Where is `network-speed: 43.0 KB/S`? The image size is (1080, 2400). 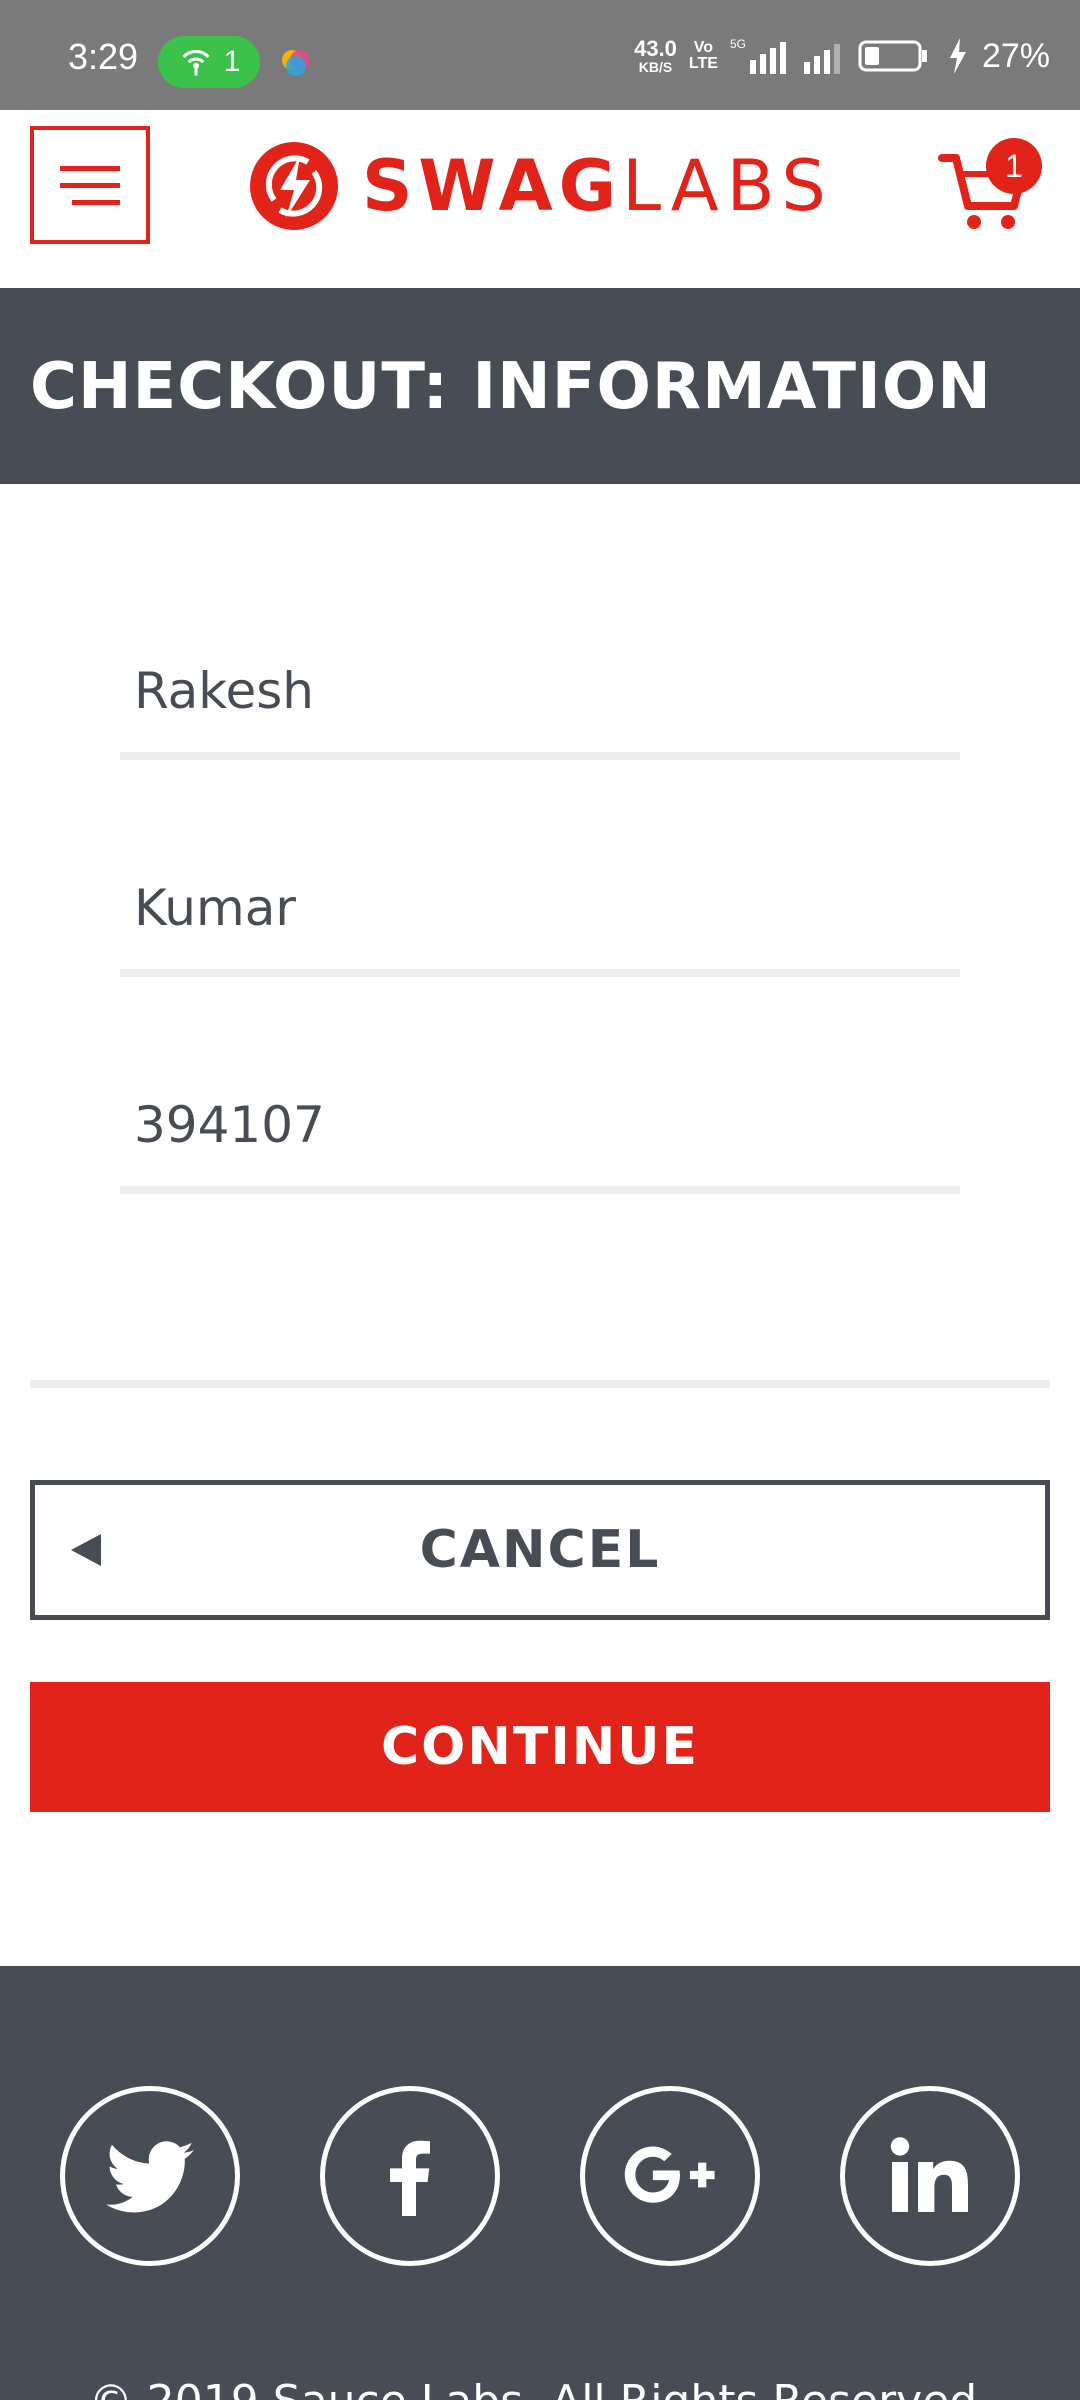 network-speed: 43.0 KB/S is located at coordinates (655, 55).